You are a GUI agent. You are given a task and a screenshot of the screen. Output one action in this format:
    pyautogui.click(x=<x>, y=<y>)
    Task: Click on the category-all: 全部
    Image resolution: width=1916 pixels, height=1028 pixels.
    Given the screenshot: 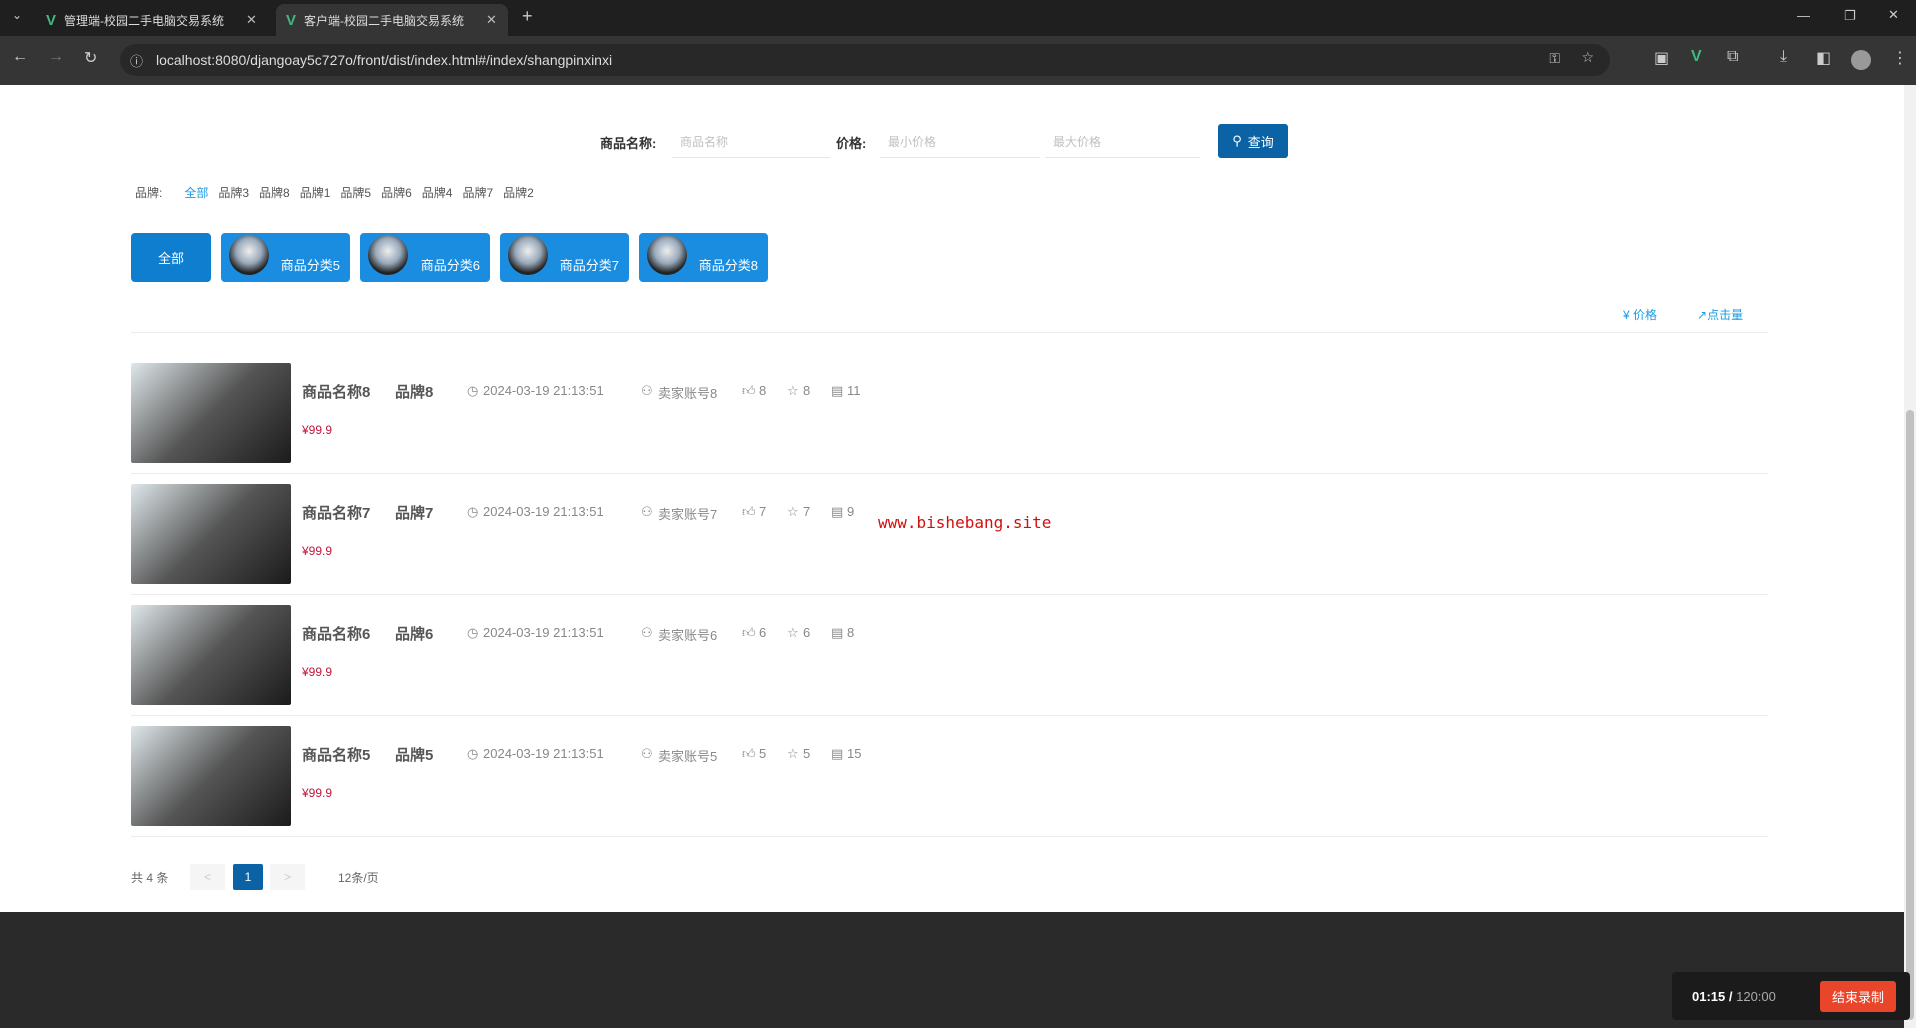 What is the action you would take?
    pyautogui.click(x=171, y=257)
    